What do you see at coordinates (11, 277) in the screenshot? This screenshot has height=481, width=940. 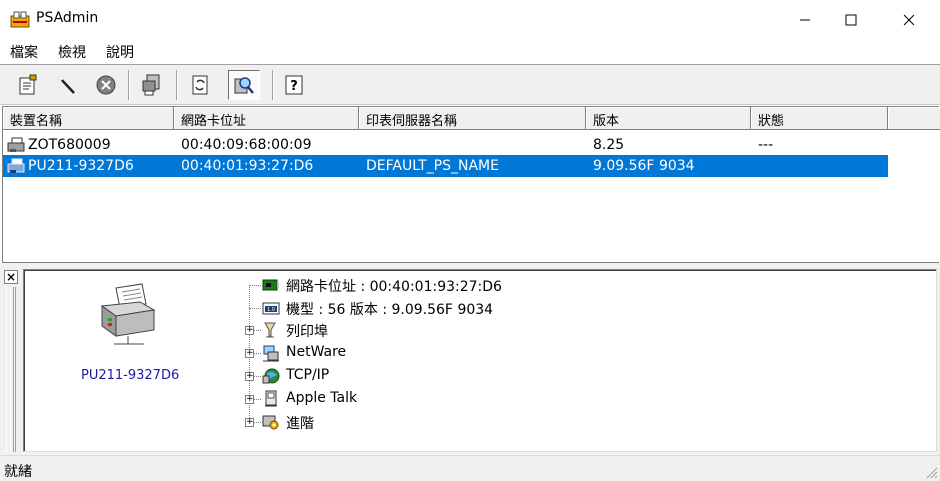 I see `close-panel-button: ×` at bounding box center [11, 277].